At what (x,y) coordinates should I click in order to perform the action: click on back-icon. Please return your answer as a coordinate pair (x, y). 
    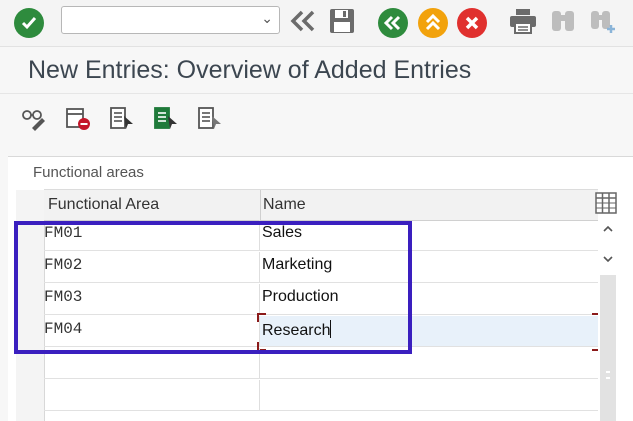
    Looking at the image, I should click on (393, 23).